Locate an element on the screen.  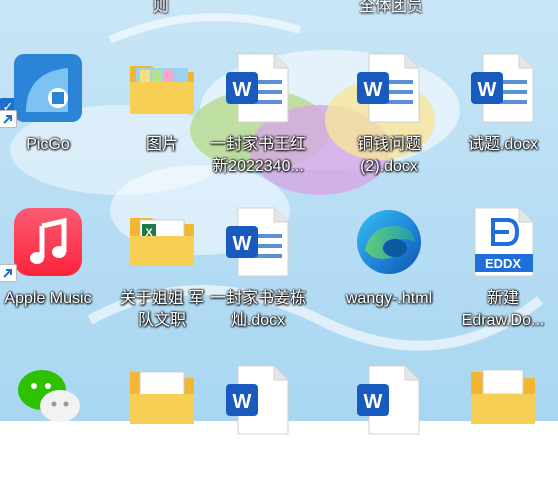
desktop-icon-word-doc-4: W 一封家书姜栋 灿.docx is located at coordinates (258, 266).